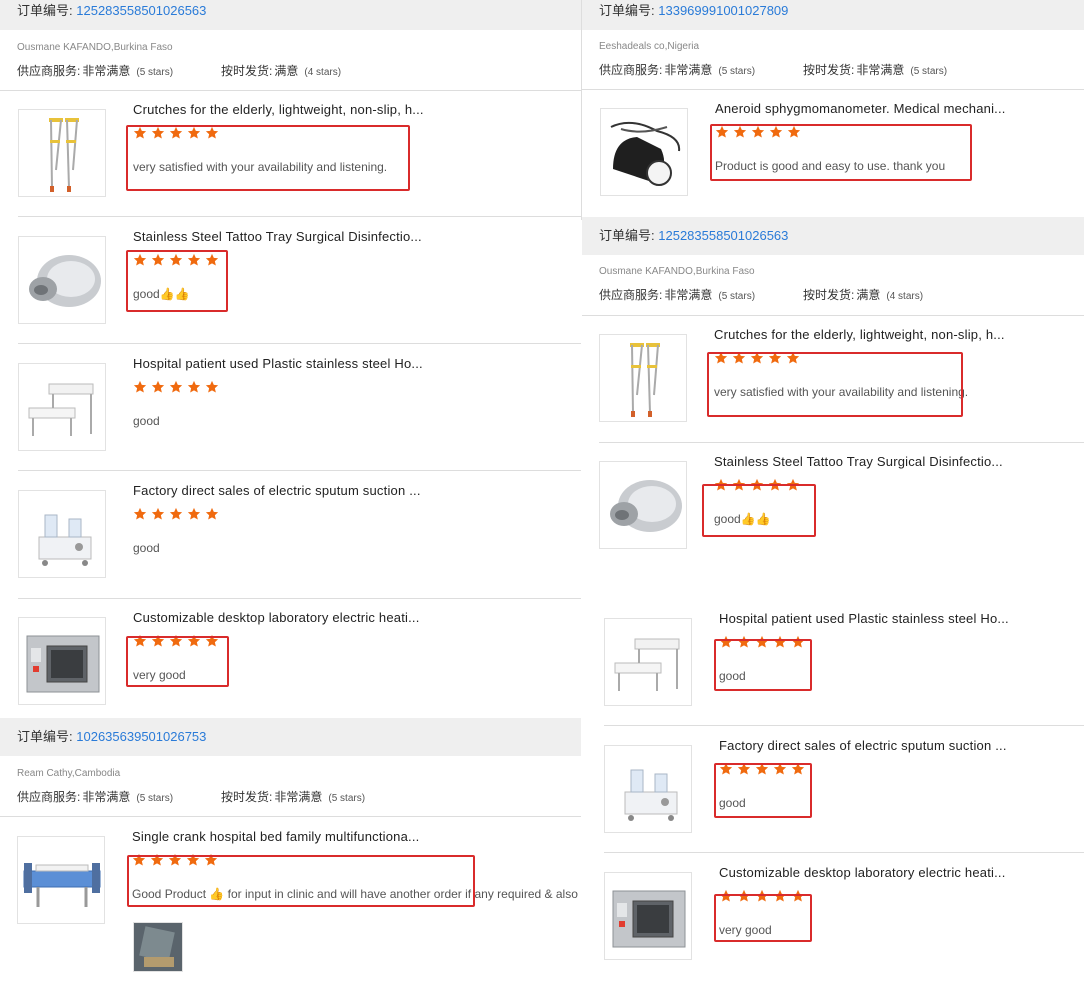 The image size is (1084, 986). What do you see at coordinates (69, 773) in the screenshot?
I see `buyer-name: Ream Cathy,Cambodia` at bounding box center [69, 773].